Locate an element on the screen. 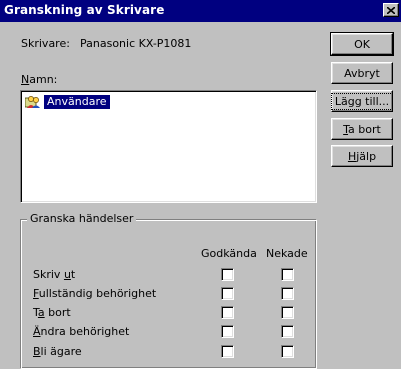 This screenshot has height=369, width=401. change-permissions-success-checkbox is located at coordinates (227, 331).